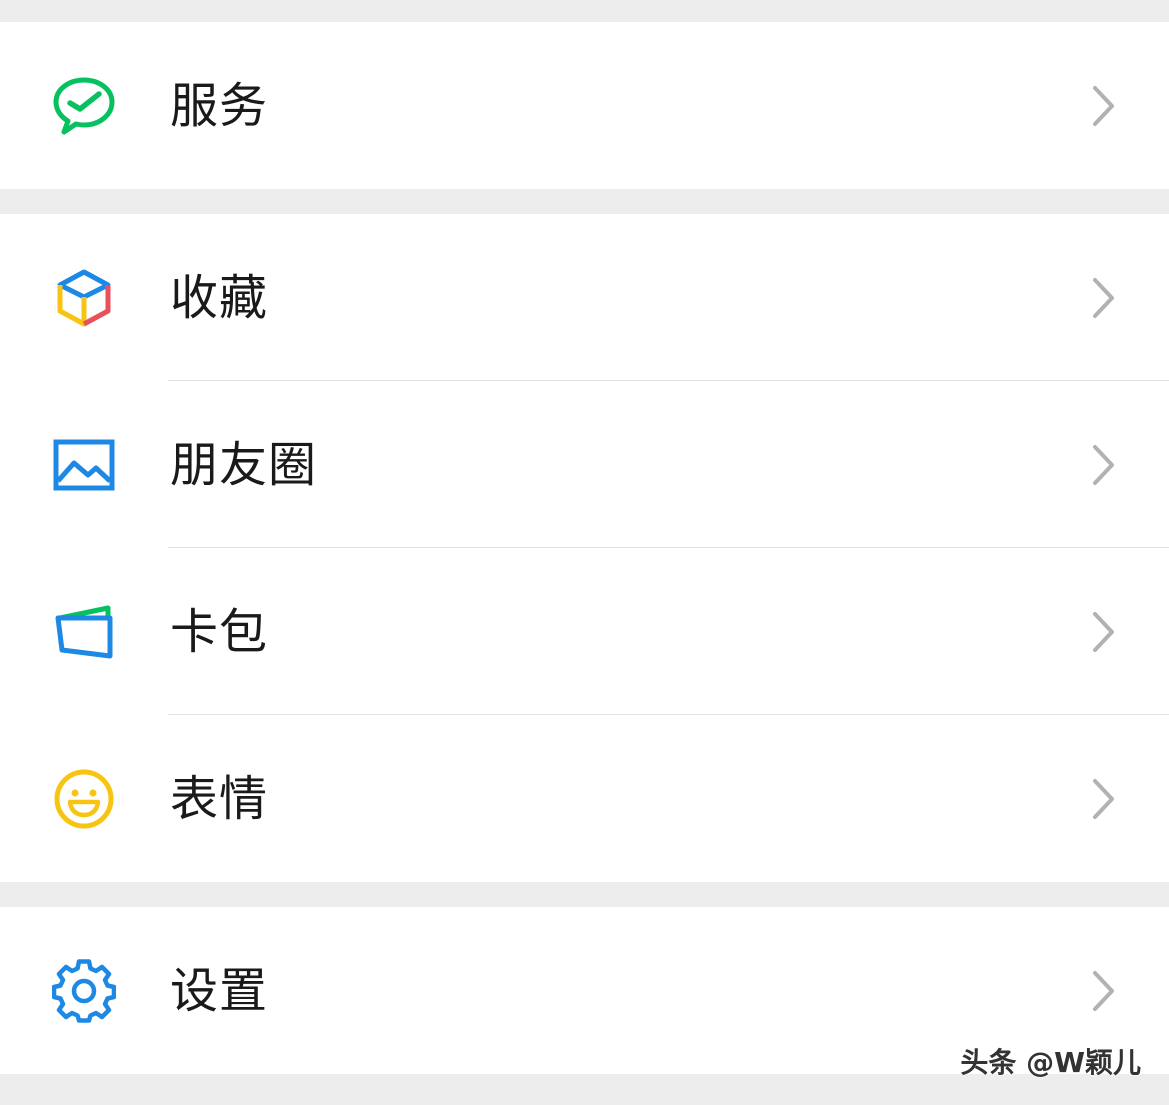 Image resolution: width=1169 pixels, height=1105 pixels. Describe the element at coordinates (219, 631) in the screenshot. I see `menu-item-label: 卡包` at that location.